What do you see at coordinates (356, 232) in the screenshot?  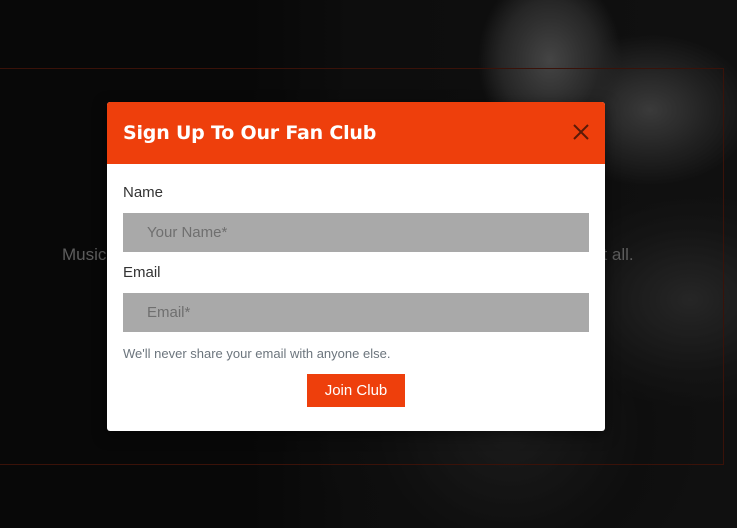 I see `name-input` at bounding box center [356, 232].